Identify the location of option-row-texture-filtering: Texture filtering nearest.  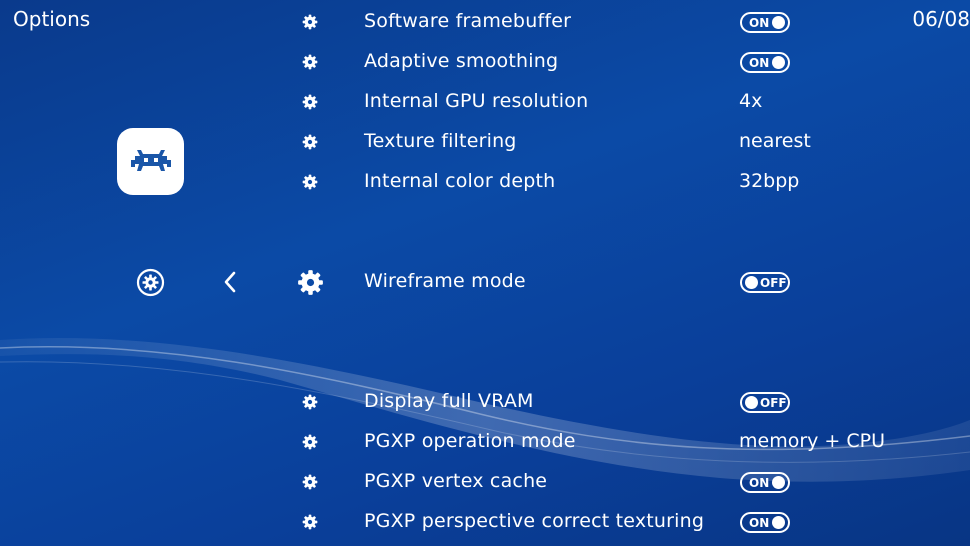
(485, 142).